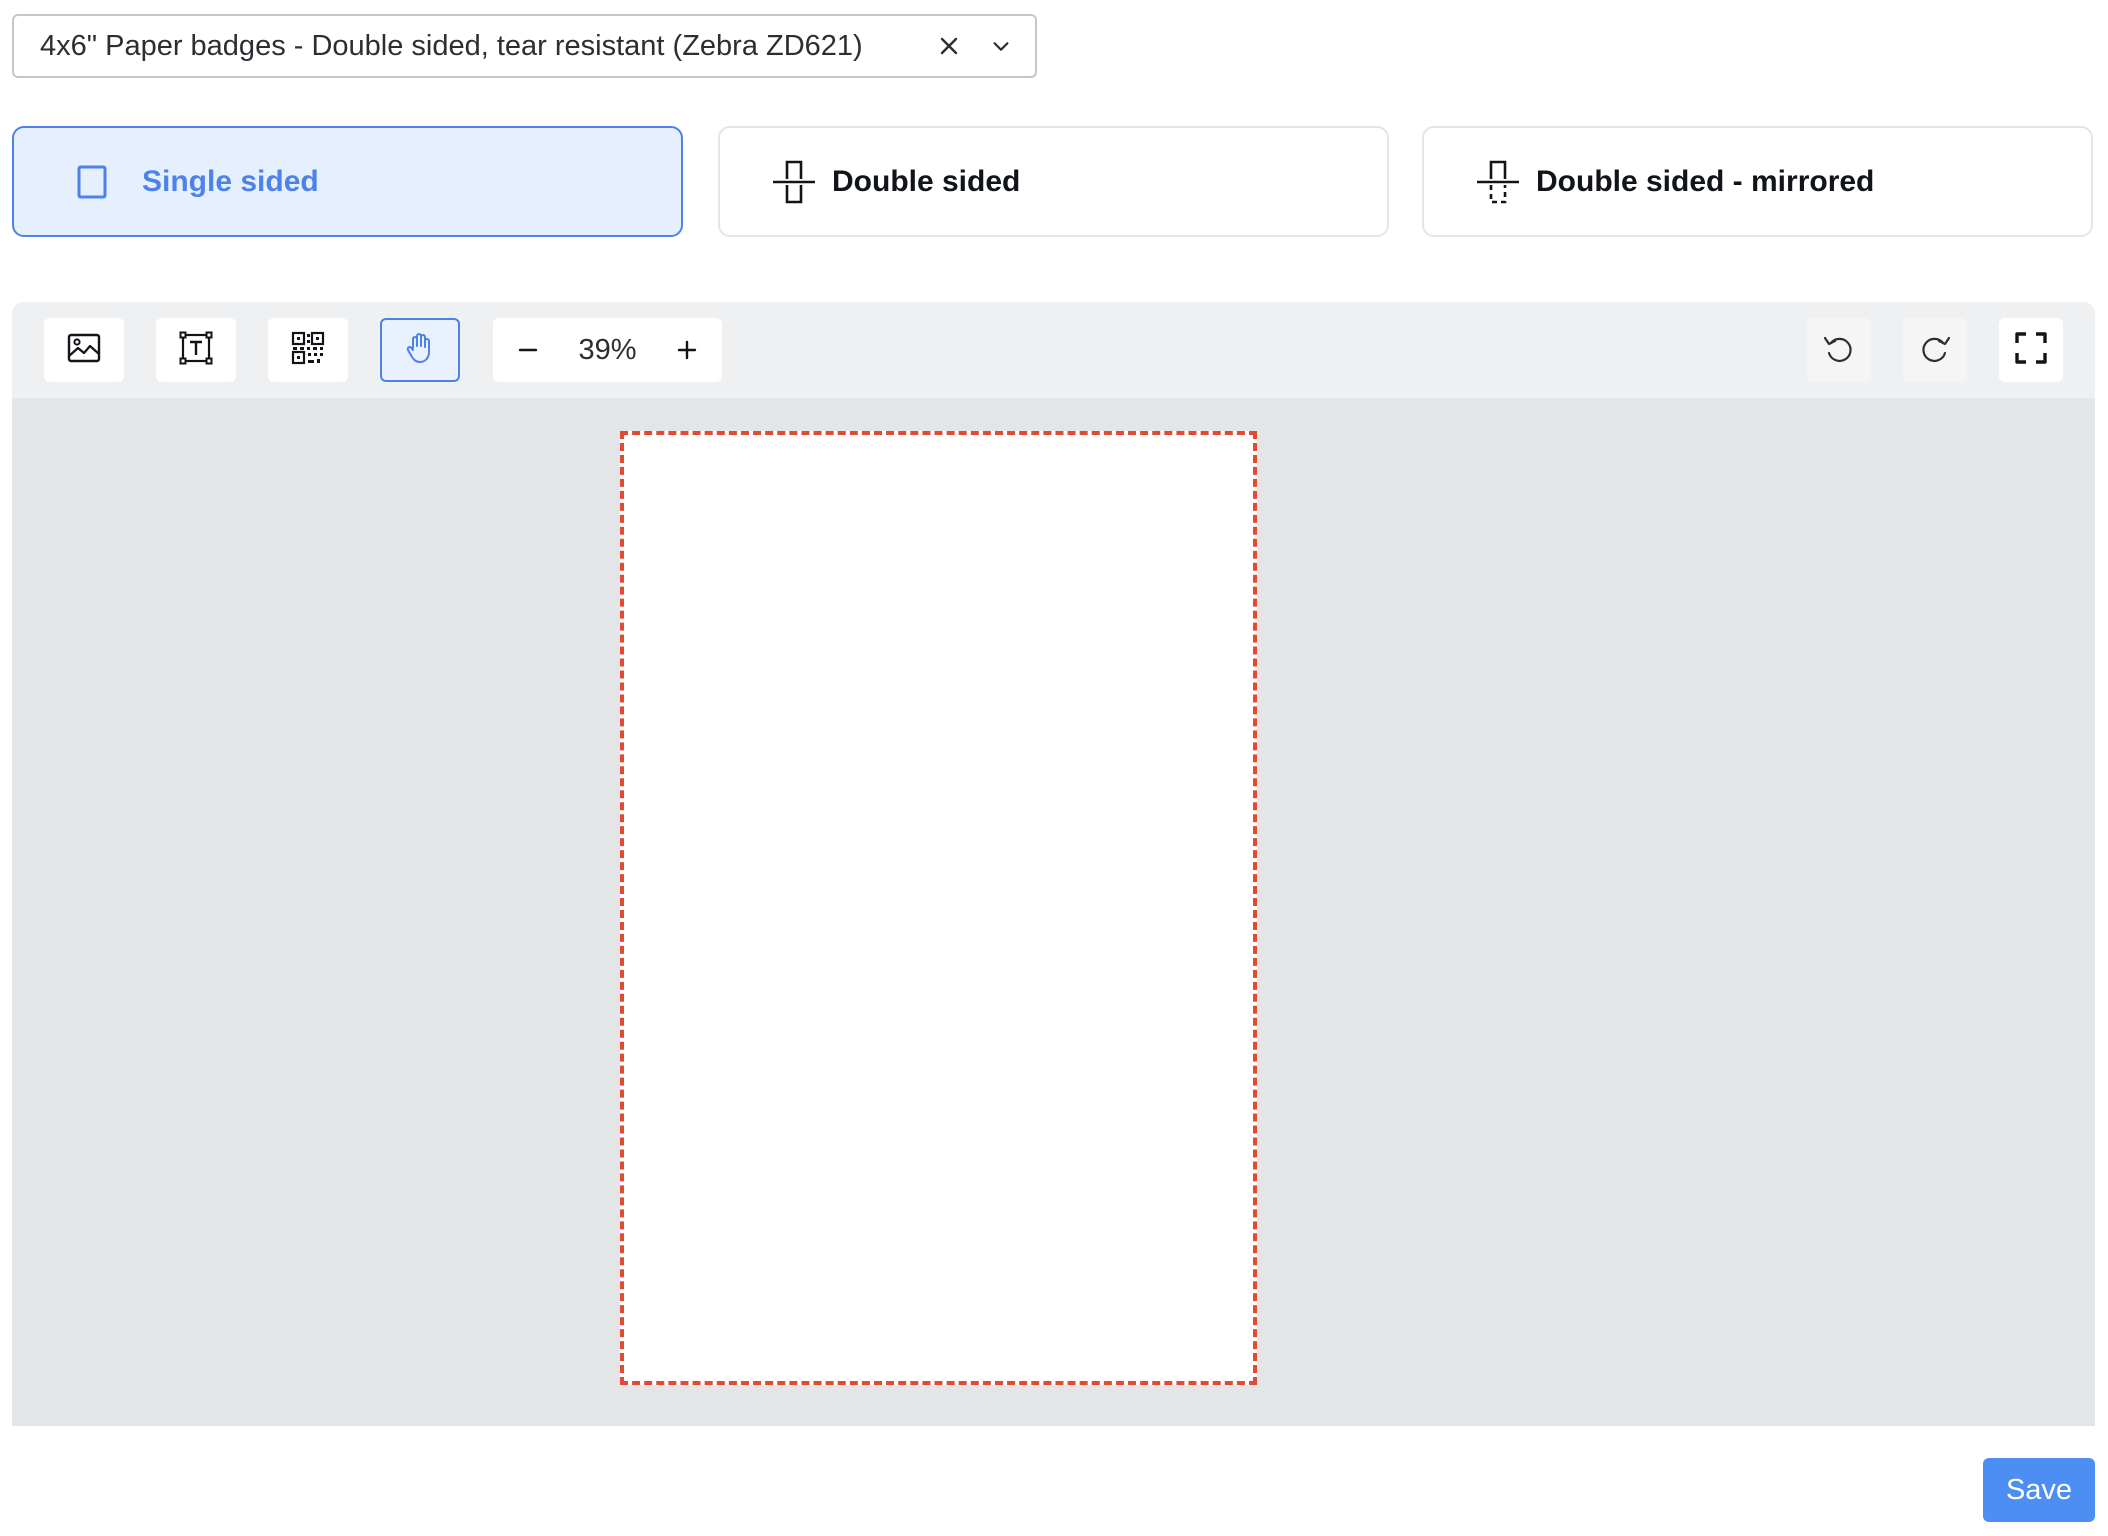 The width and height of the screenshot is (2108, 1536). Describe the element at coordinates (528, 350) in the screenshot. I see `zoom-out-button` at that location.